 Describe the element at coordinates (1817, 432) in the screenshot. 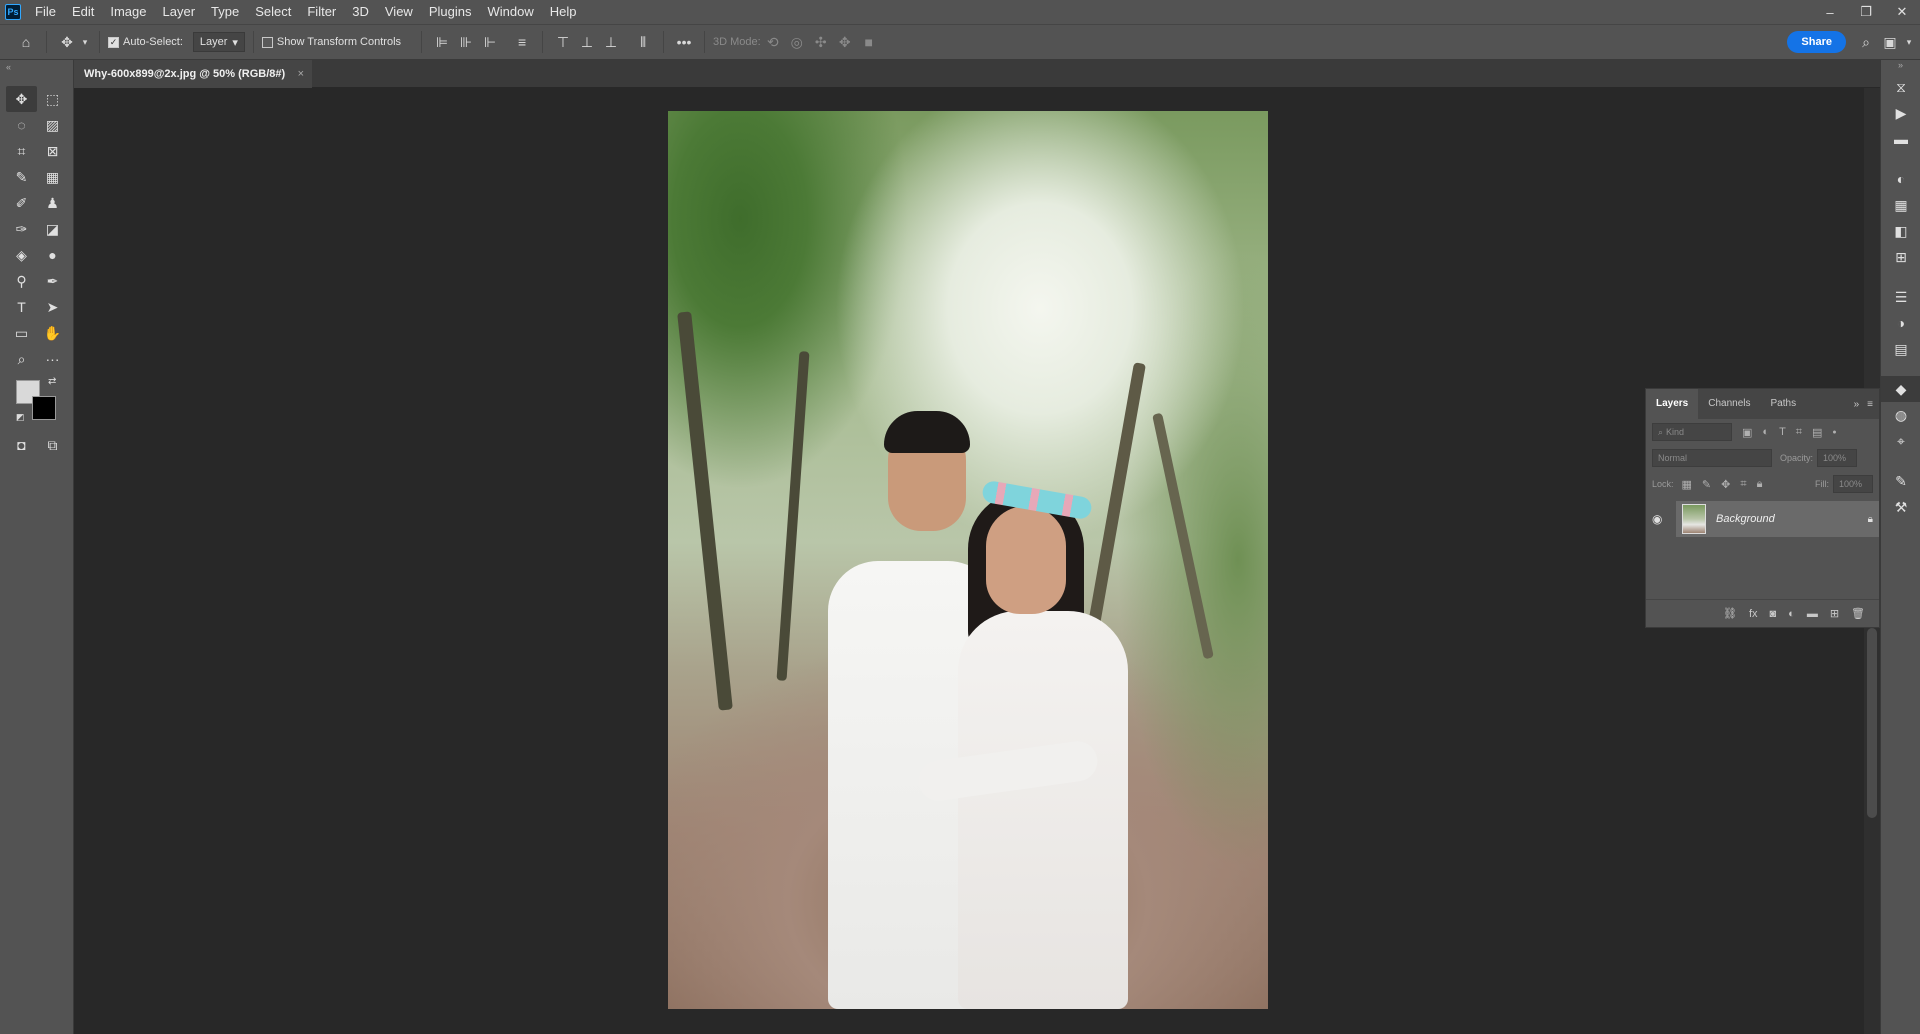

I see `filter-smart-object-icon: ▤` at that location.